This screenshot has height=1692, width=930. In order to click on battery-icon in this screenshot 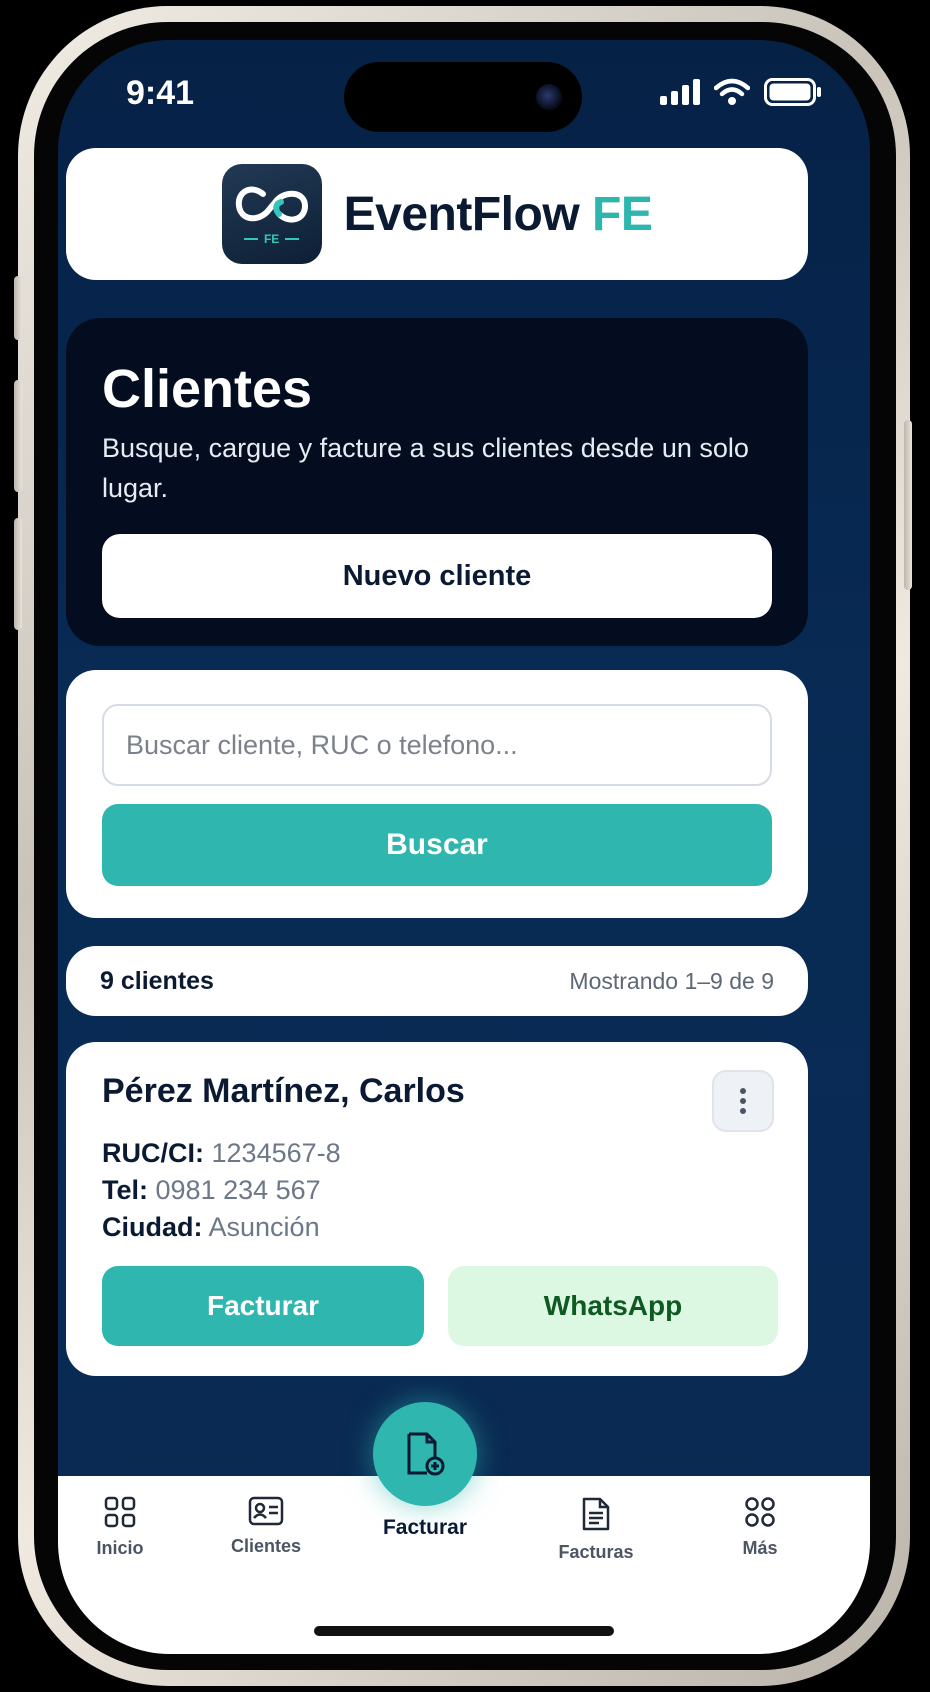, I will do `click(792, 92)`.